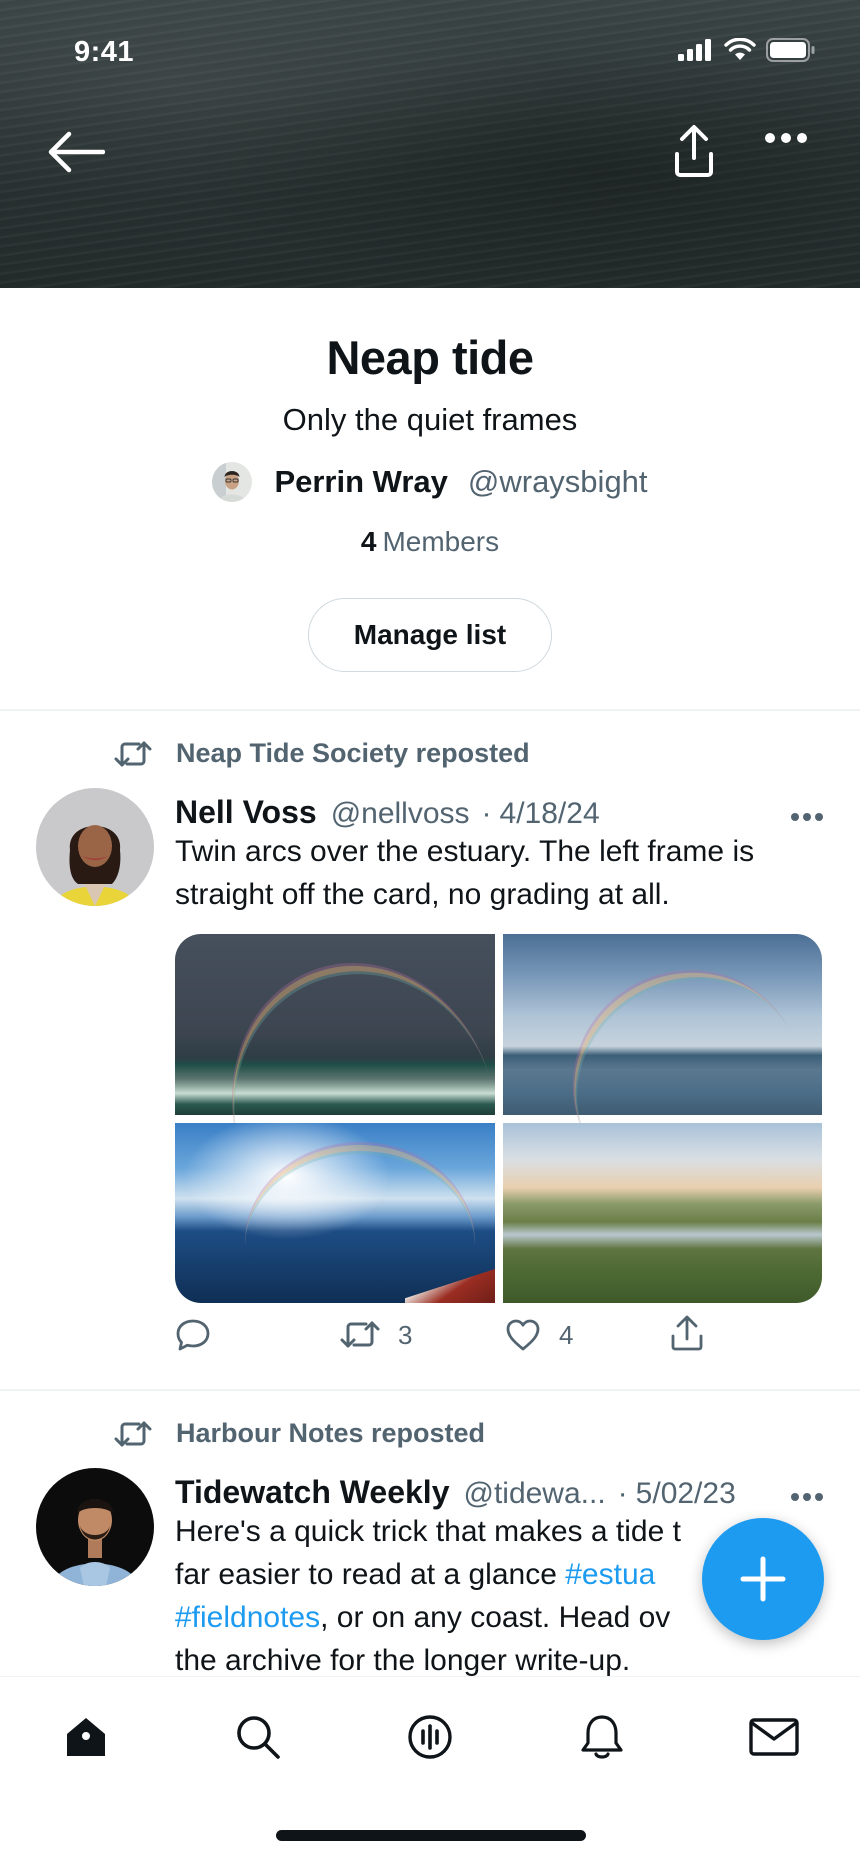 The width and height of the screenshot is (860, 1864). Describe the element at coordinates (550, 814) in the screenshot. I see `post-date: 4/18/24` at that location.